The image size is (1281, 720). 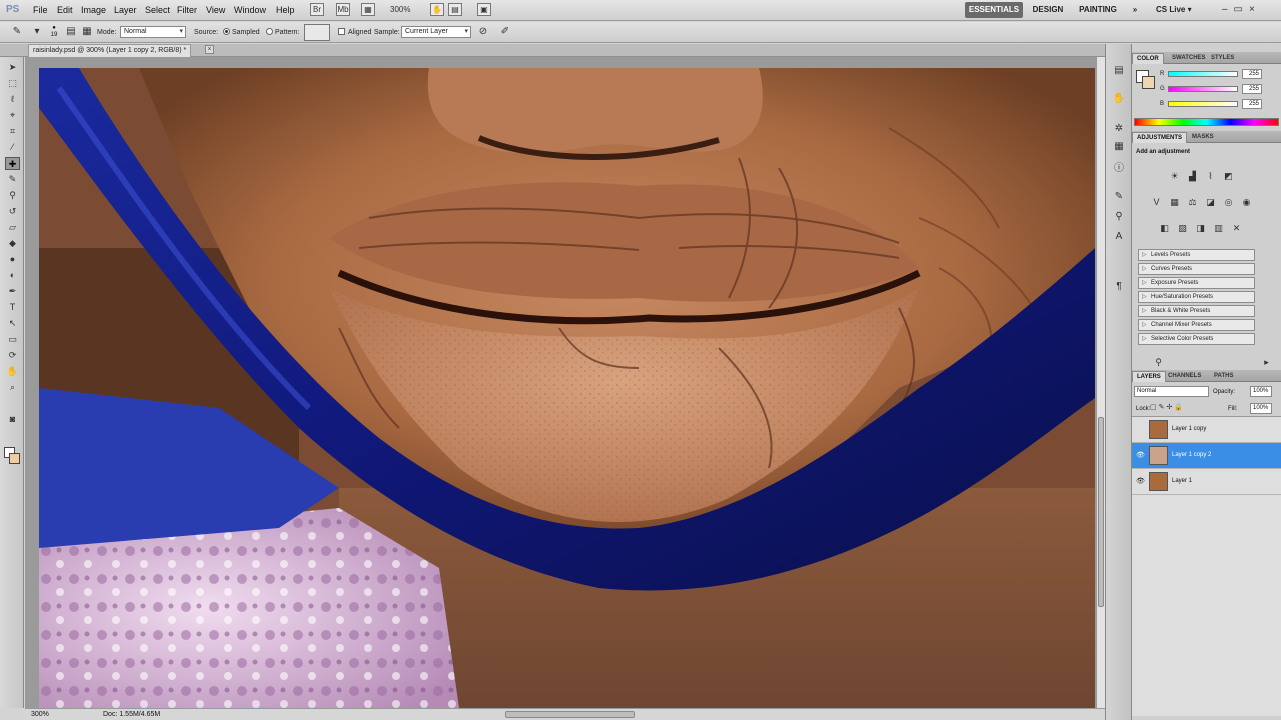 What do you see at coordinates (1140, 430) in the screenshot?
I see `visibility-off-icon` at bounding box center [1140, 430].